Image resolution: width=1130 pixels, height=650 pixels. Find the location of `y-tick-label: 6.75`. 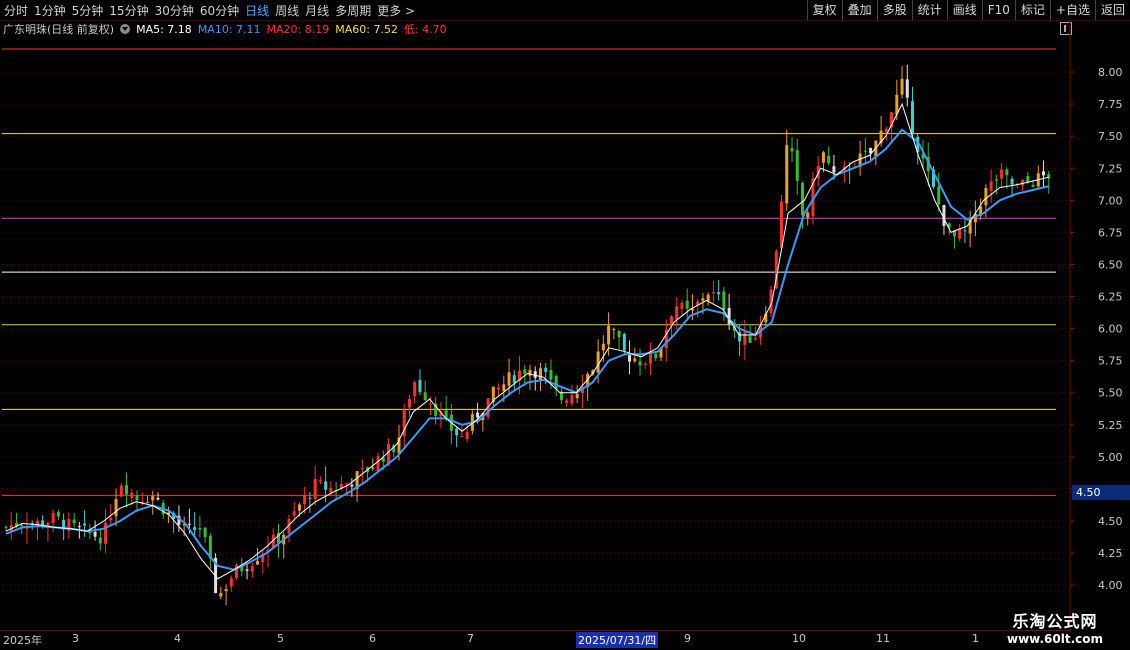

y-tick-label: 6.75 is located at coordinates (1110, 232).